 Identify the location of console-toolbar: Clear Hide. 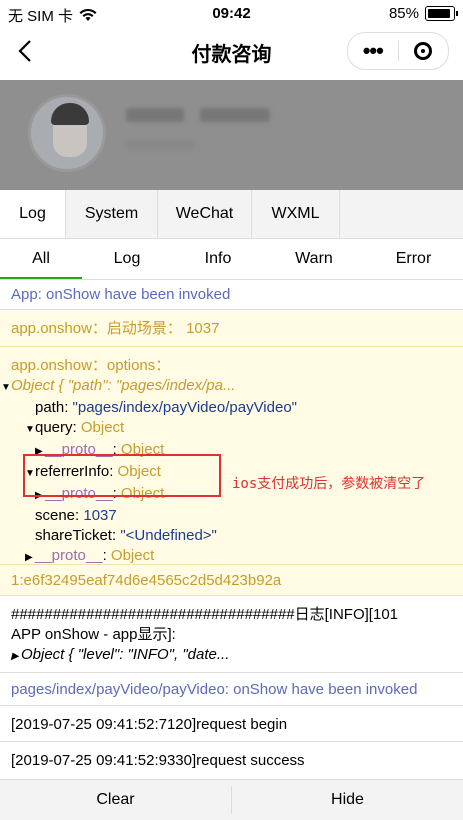
(231, 799).